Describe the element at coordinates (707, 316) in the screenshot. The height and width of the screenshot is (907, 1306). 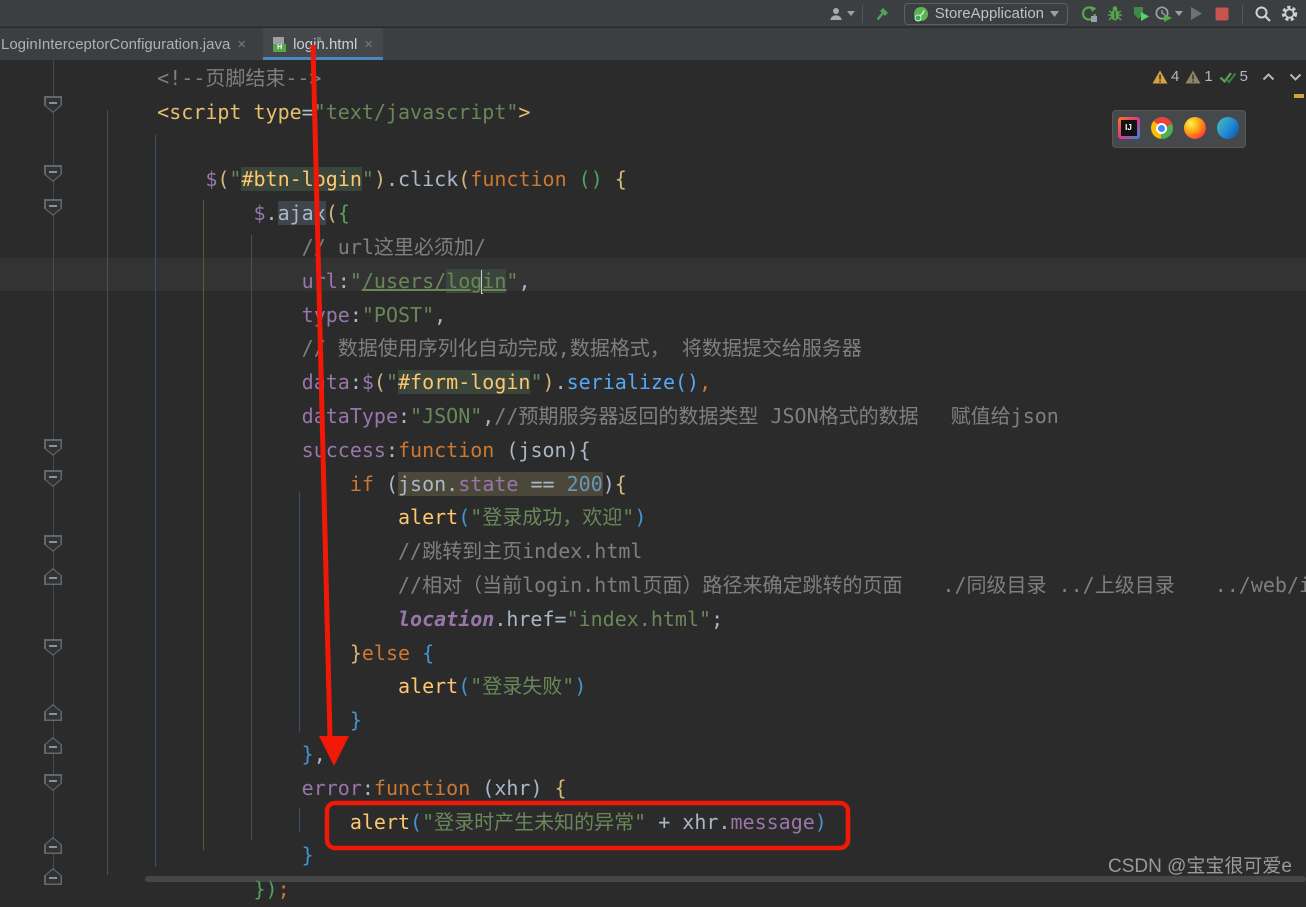
I see `code-line: type:"POST",` at that location.